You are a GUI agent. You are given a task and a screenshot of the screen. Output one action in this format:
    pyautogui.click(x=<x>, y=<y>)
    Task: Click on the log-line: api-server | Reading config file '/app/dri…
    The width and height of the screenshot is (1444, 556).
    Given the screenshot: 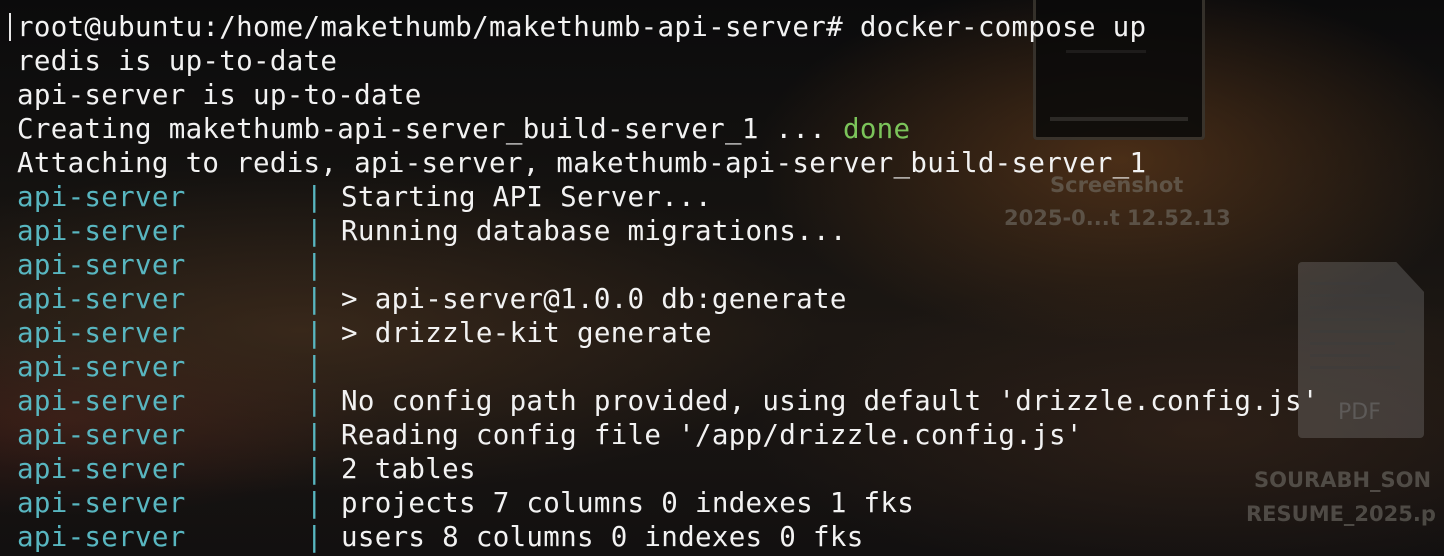 What is the action you would take?
    pyautogui.click(x=550, y=435)
    